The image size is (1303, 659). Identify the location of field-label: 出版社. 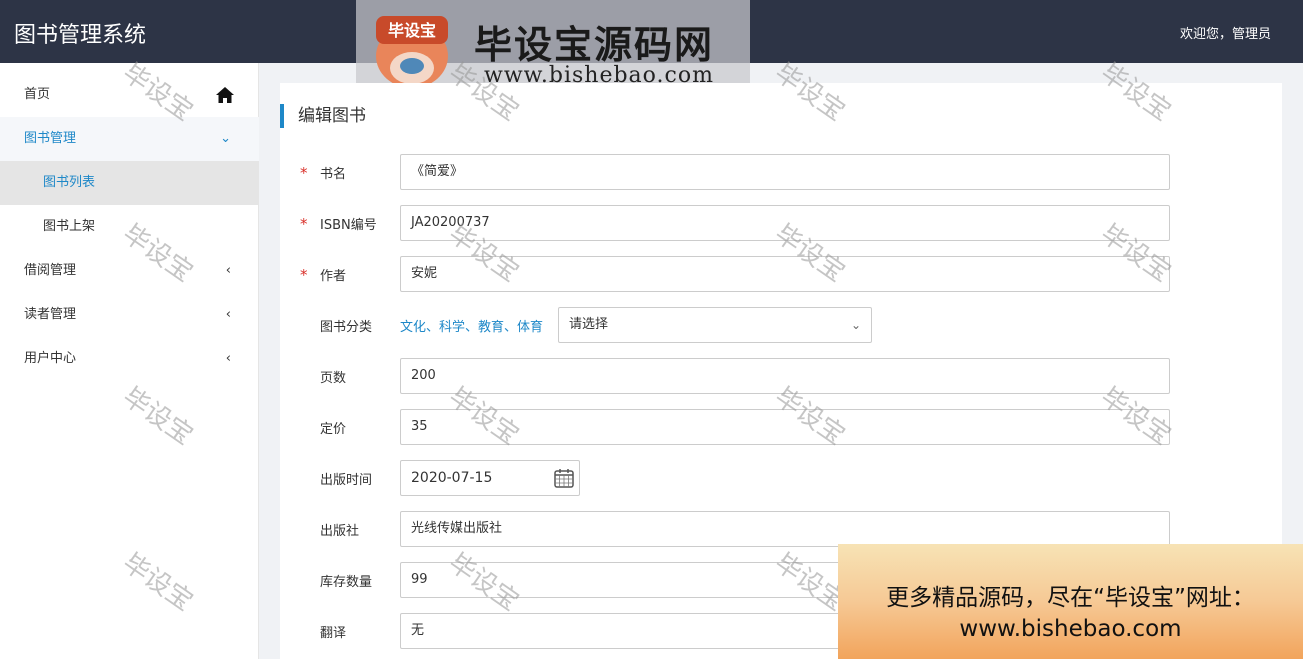
(340, 531).